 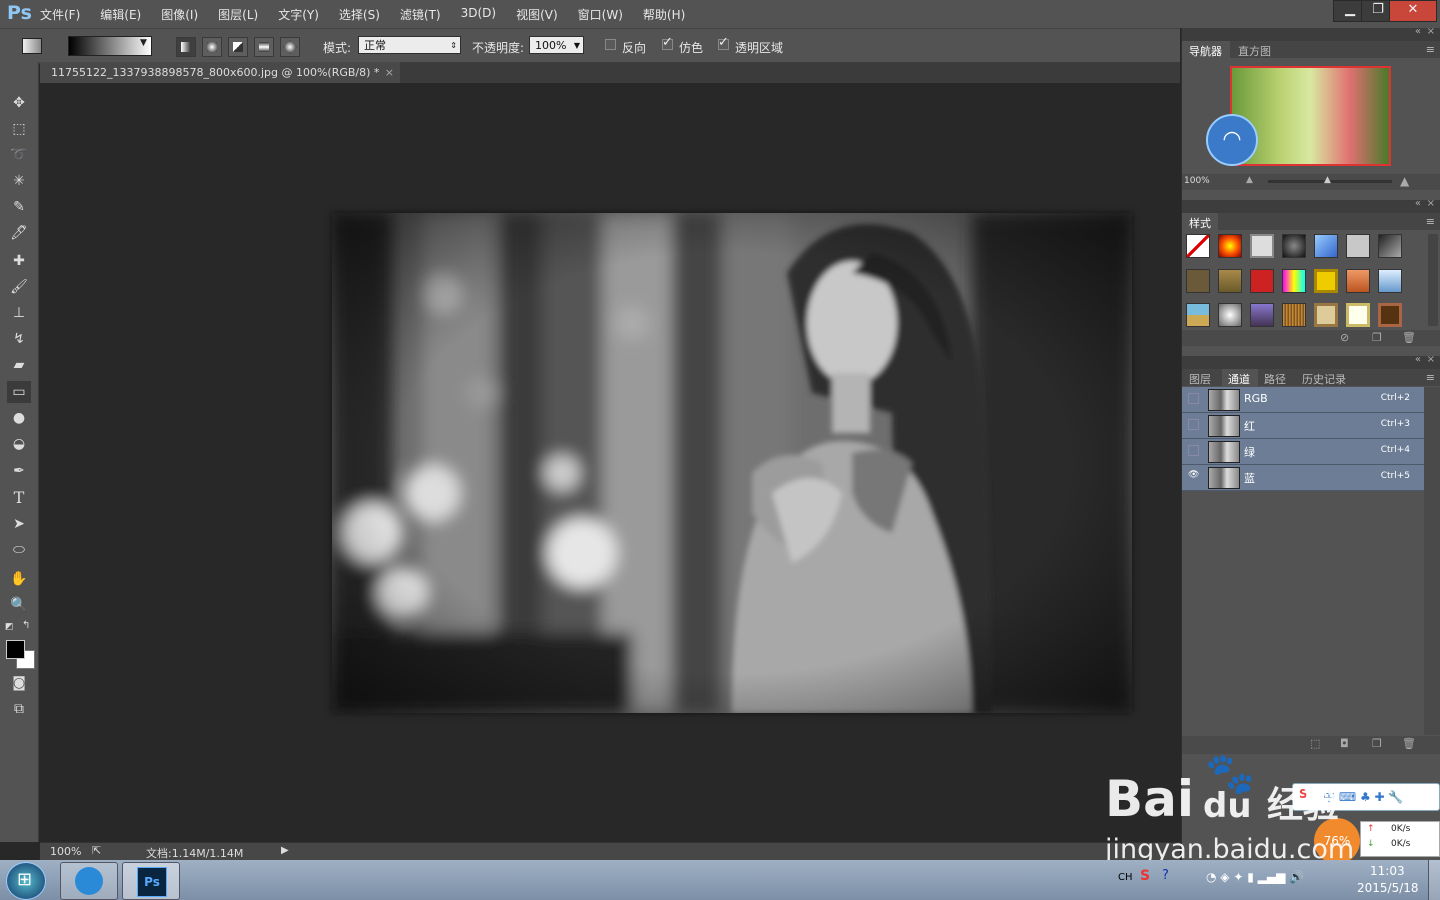 What do you see at coordinates (409, 45) in the screenshot?
I see `mode-select: 正常 ⇕` at bounding box center [409, 45].